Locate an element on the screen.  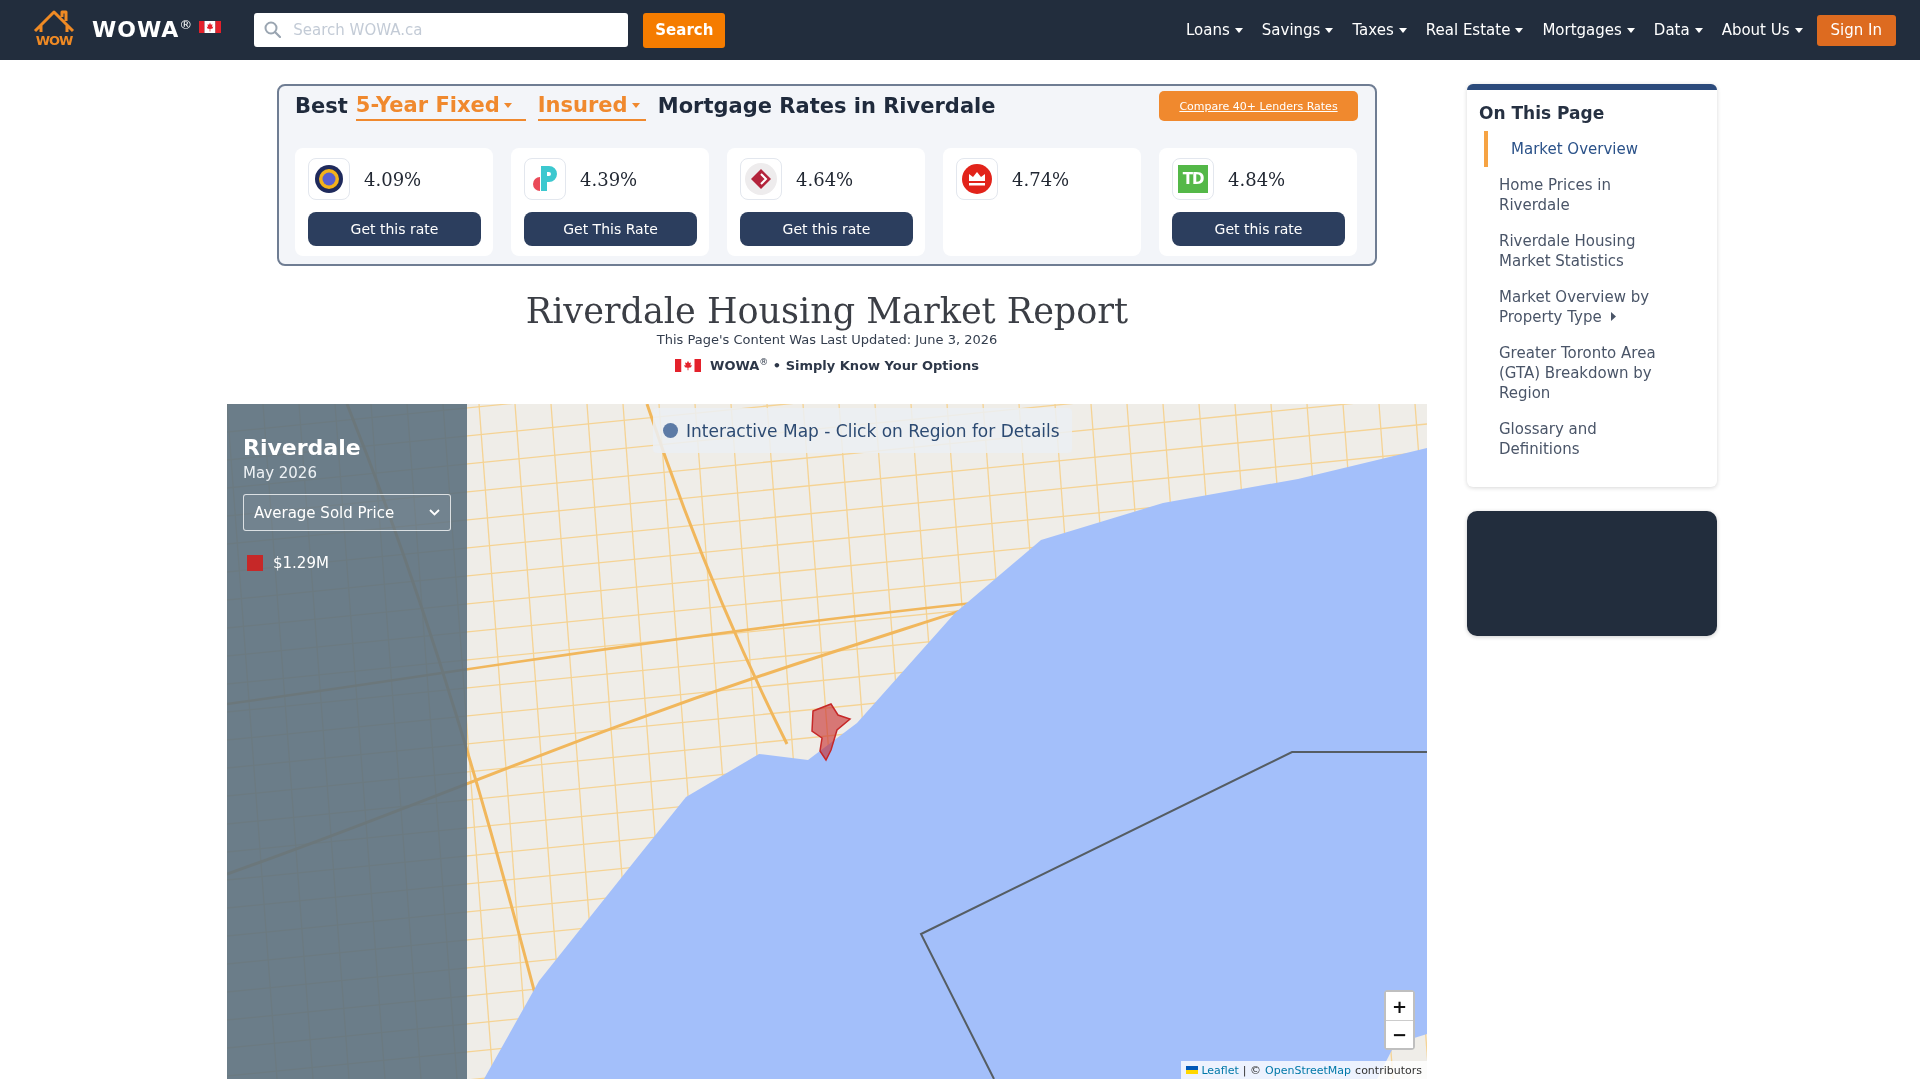
attribution-text: | © is located at coordinates (1252, 1070).